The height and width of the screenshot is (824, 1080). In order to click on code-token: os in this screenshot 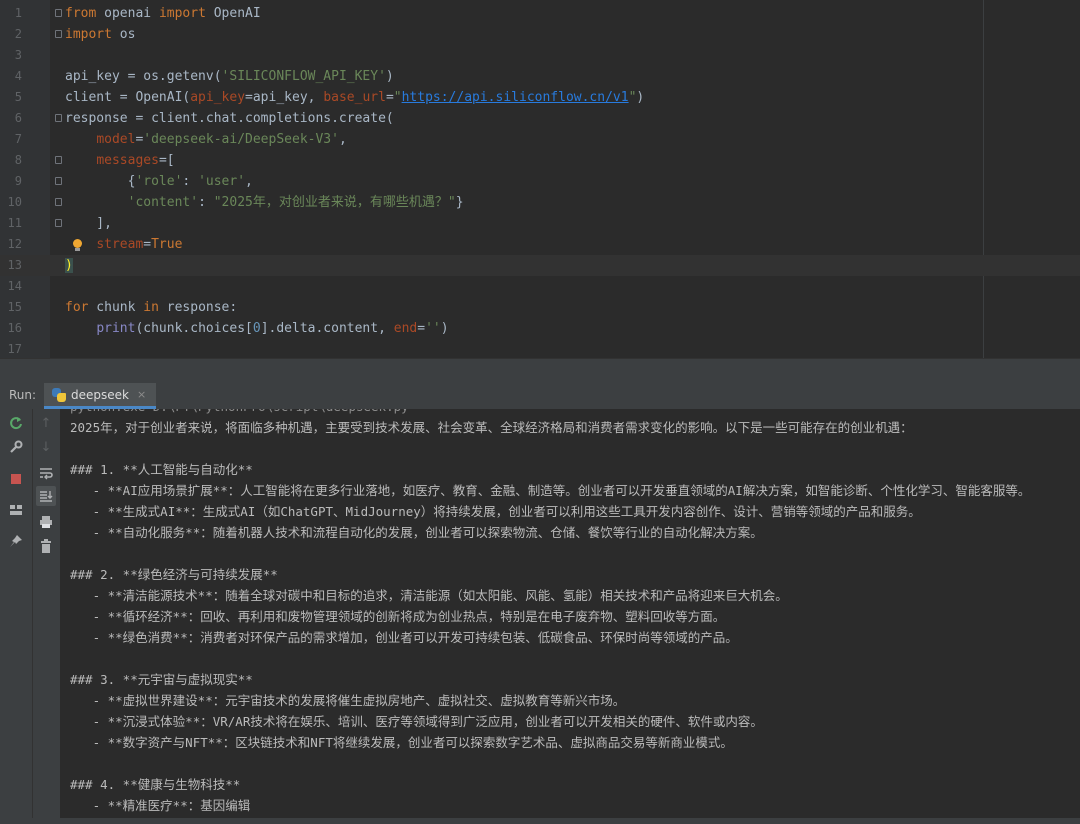, I will do `click(123, 34)`.